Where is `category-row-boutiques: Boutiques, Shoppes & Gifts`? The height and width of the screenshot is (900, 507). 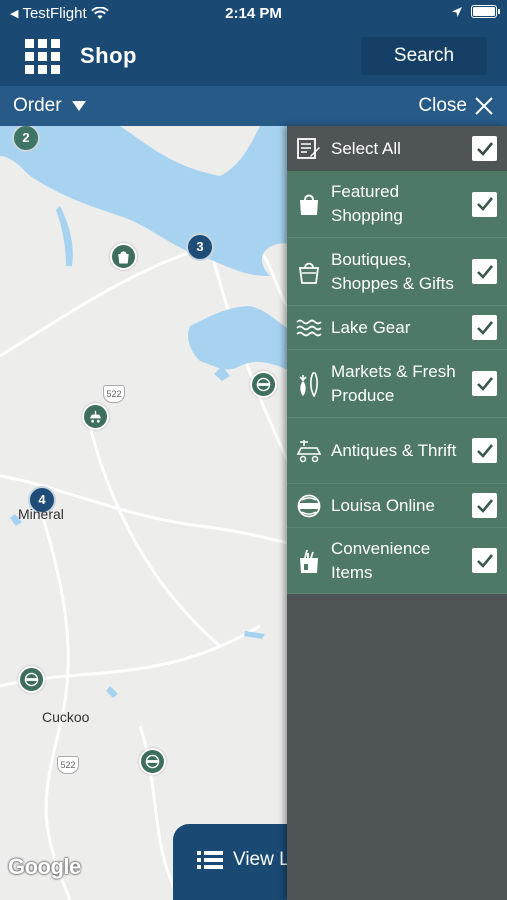
category-row-boutiques: Boutiques, Shoppes & Gifts is located at coordinates (397, 272).